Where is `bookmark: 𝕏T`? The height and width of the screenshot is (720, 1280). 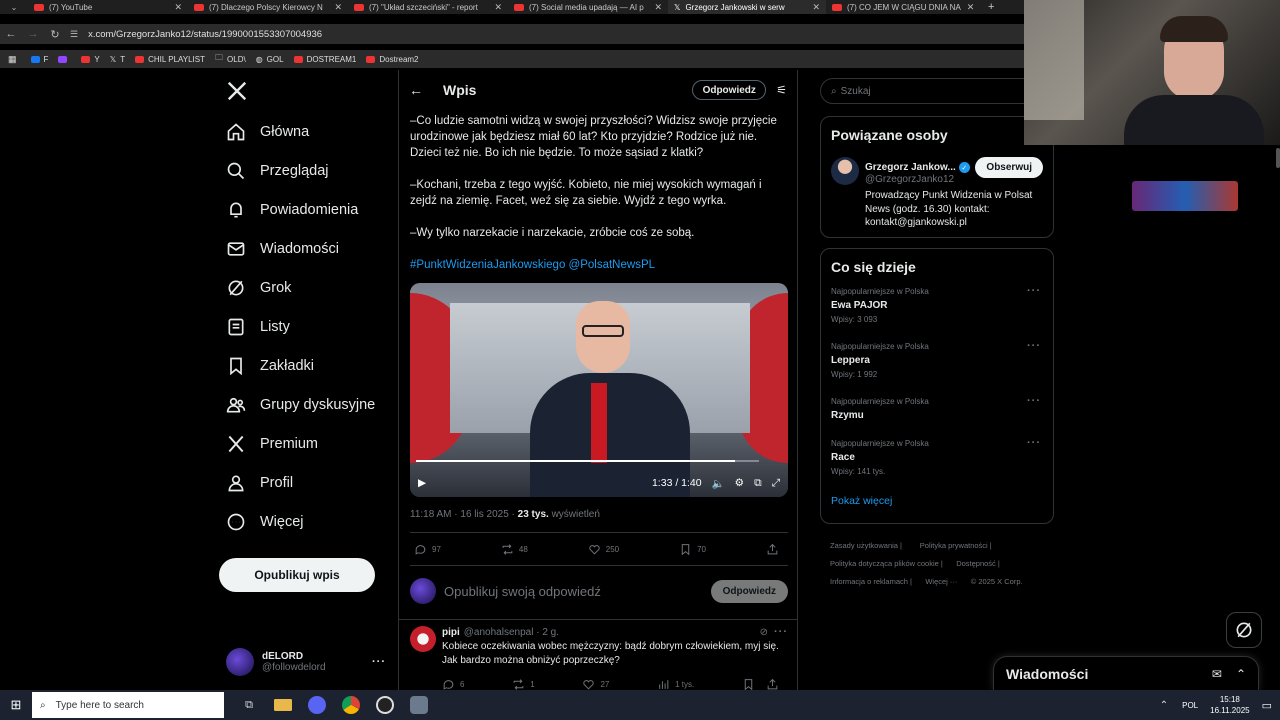
bookmark: 𝕏T is located at coordinates (117, 59).